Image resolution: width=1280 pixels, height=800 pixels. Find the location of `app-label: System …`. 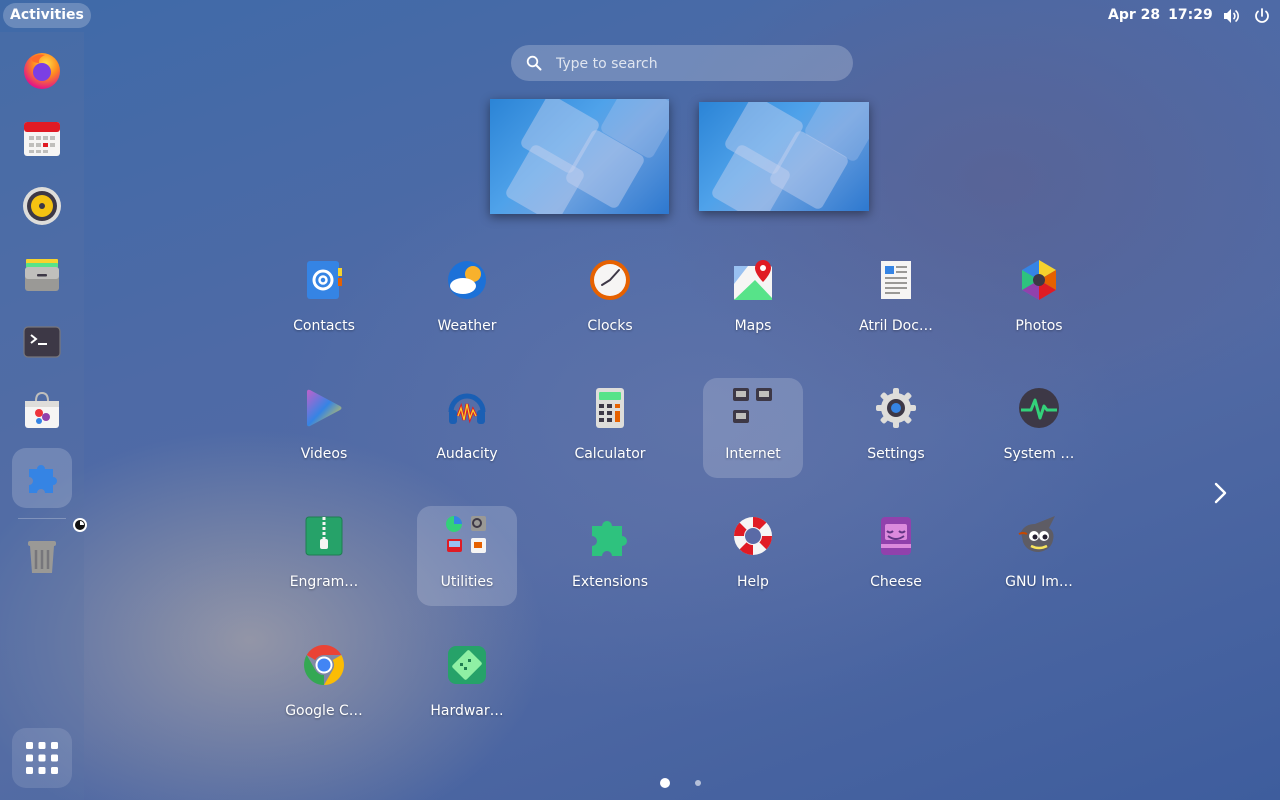

app-label: System … is located at coordinates (1039, 454).